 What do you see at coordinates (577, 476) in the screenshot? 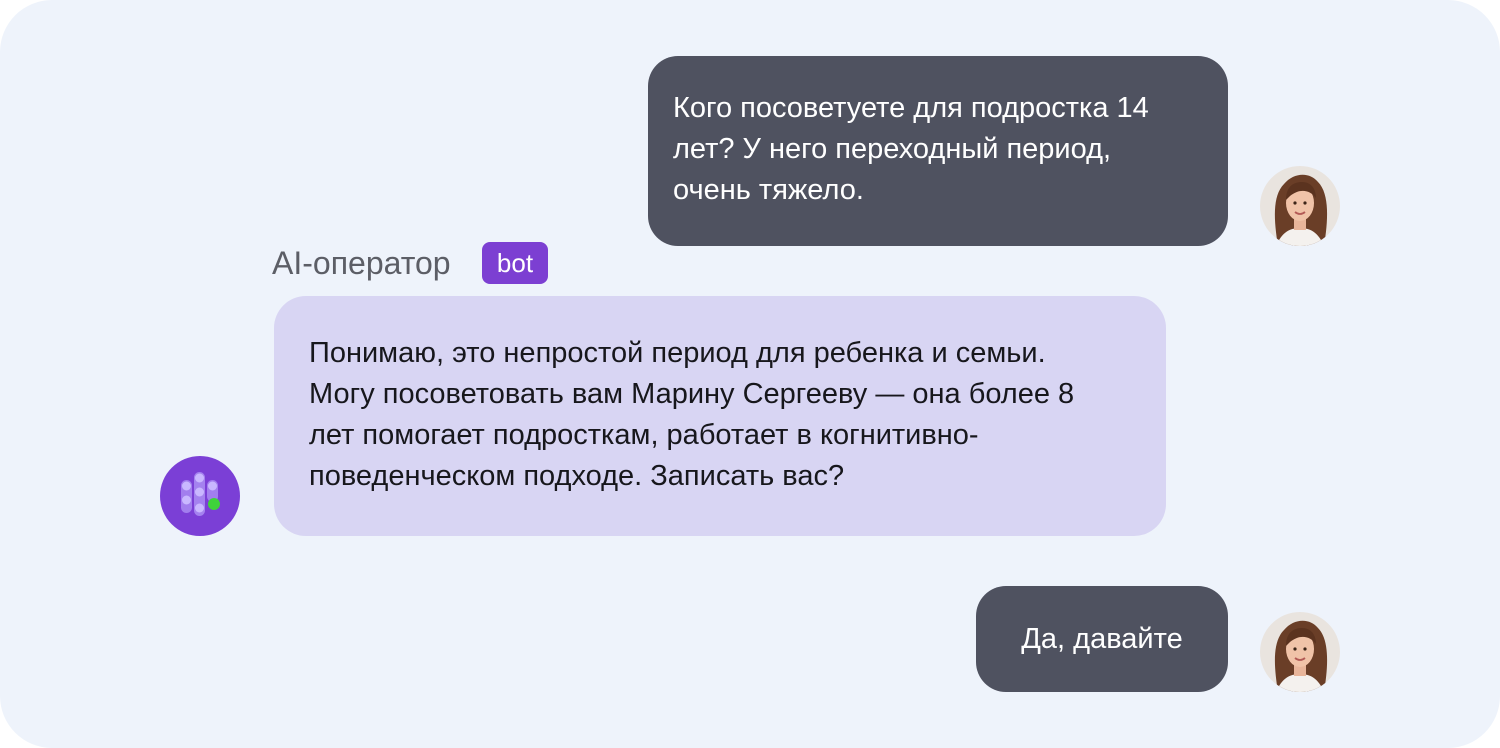
I see `message-line: поведенческом подходе. Записать вас?` at bounding box center [577, 476].